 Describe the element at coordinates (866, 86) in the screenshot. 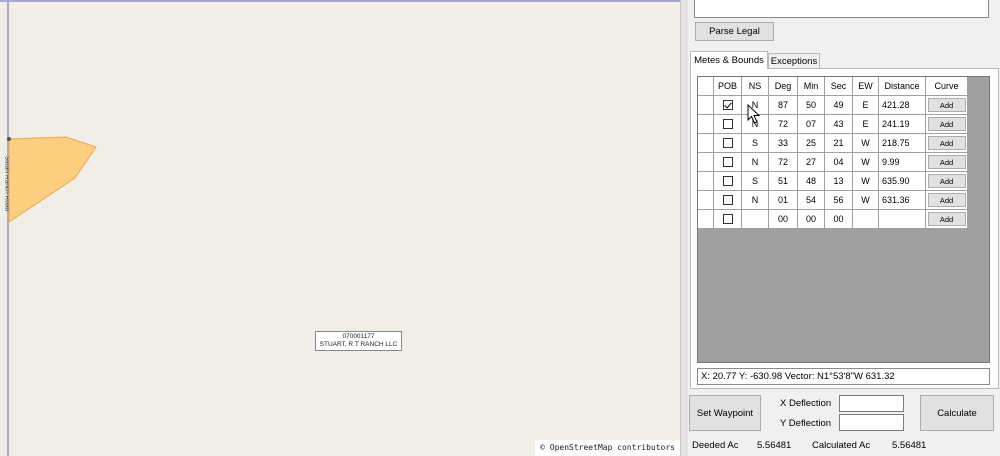

I see `column-header-ew: EW` at that location.